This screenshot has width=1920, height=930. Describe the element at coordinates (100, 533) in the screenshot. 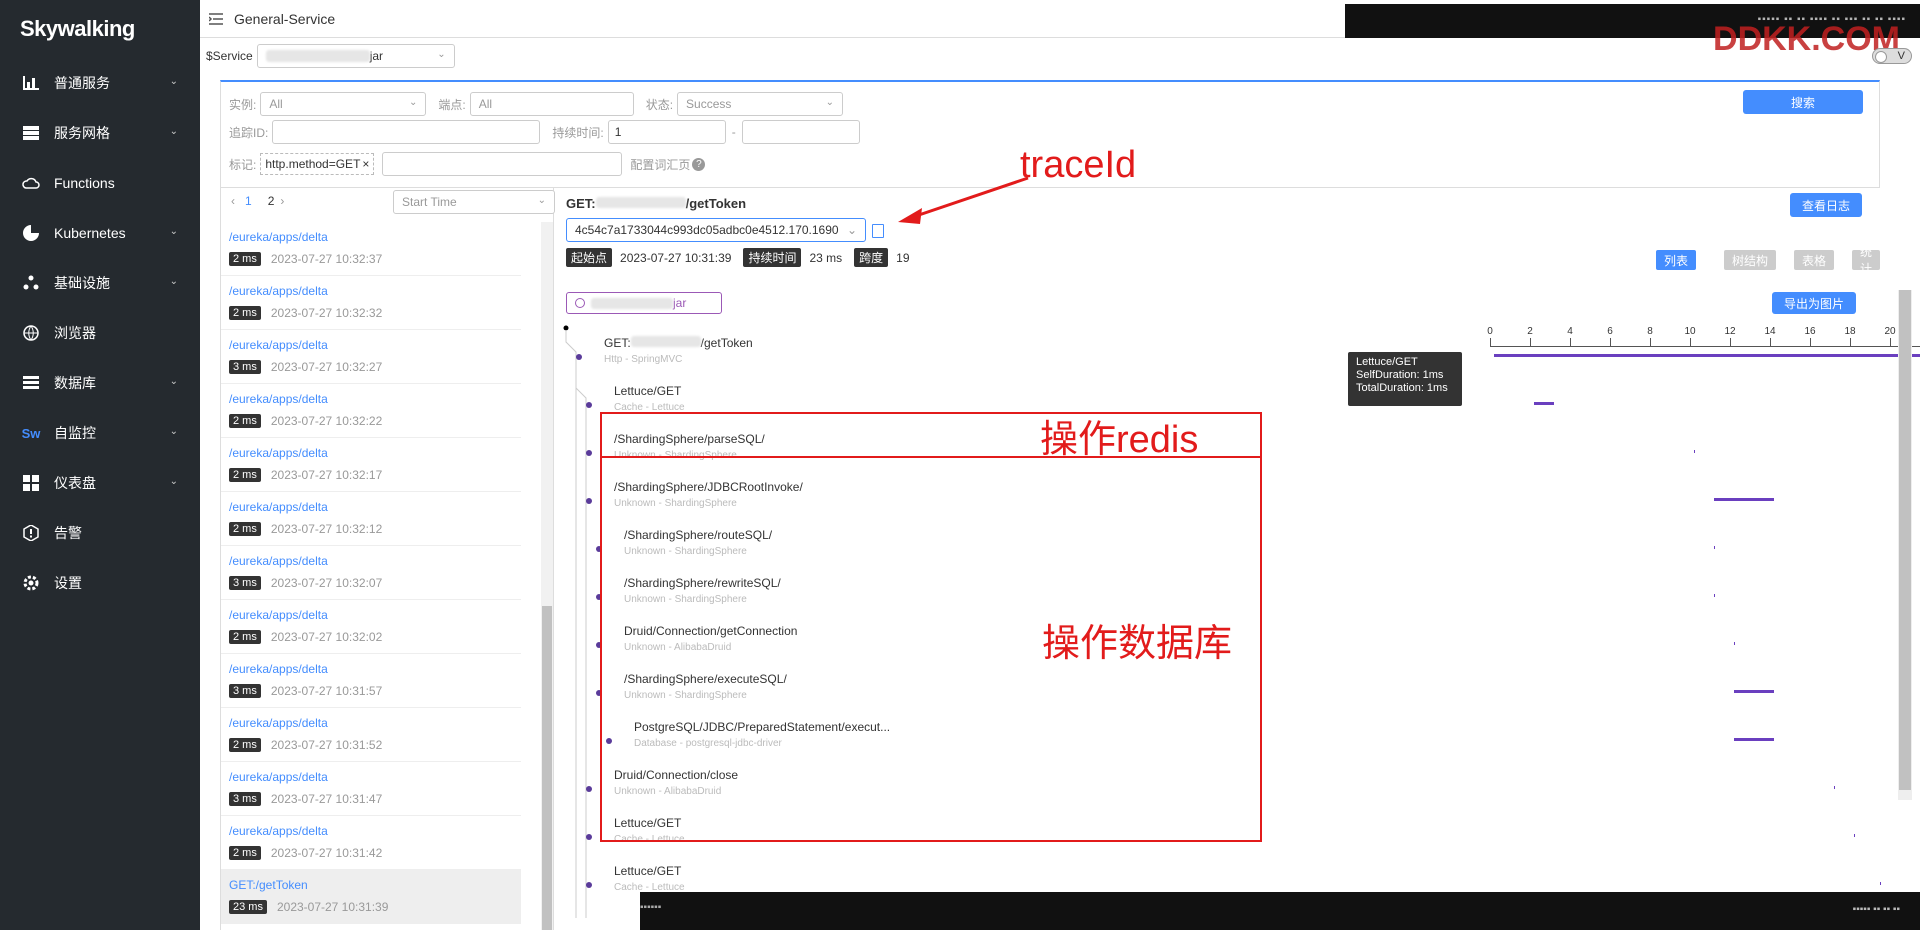

I see `sidebar-item: 告警` at that location.